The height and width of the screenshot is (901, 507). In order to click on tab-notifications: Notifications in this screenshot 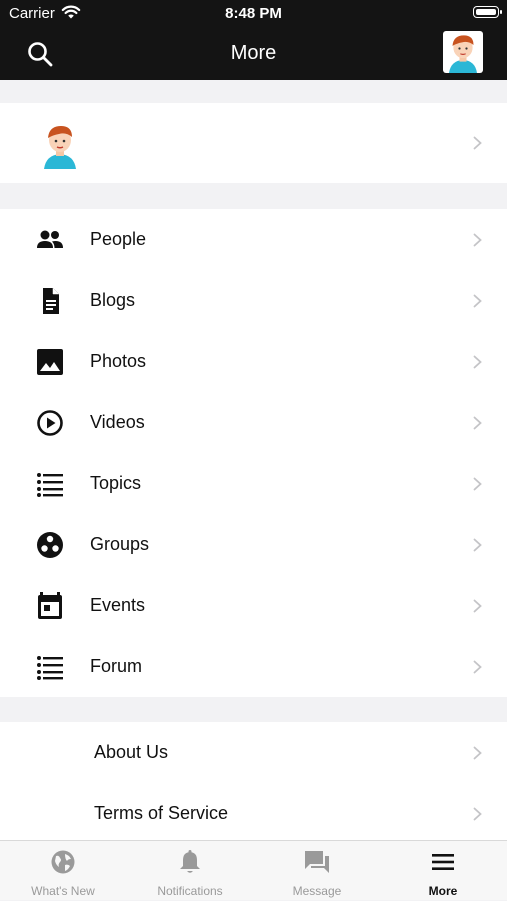, I will do `click(190, 871)`.